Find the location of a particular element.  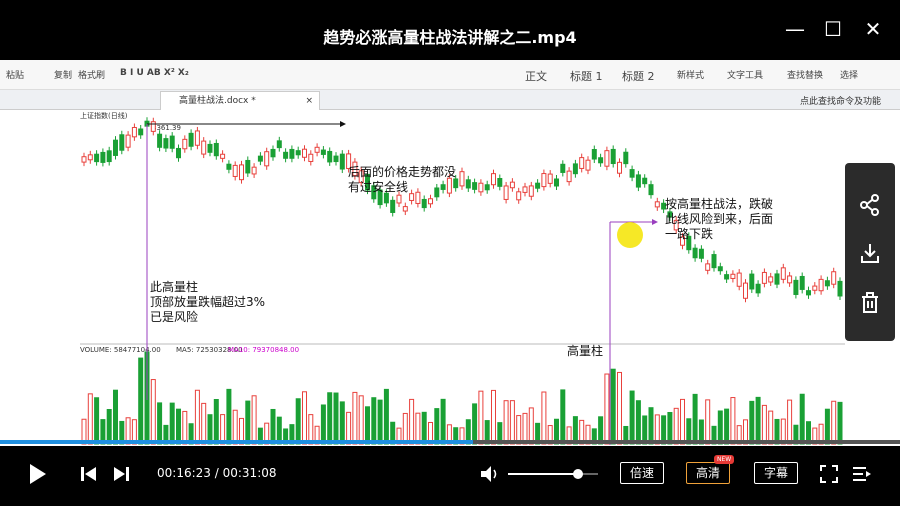

volume-slider is located at coordinates (553, 474).